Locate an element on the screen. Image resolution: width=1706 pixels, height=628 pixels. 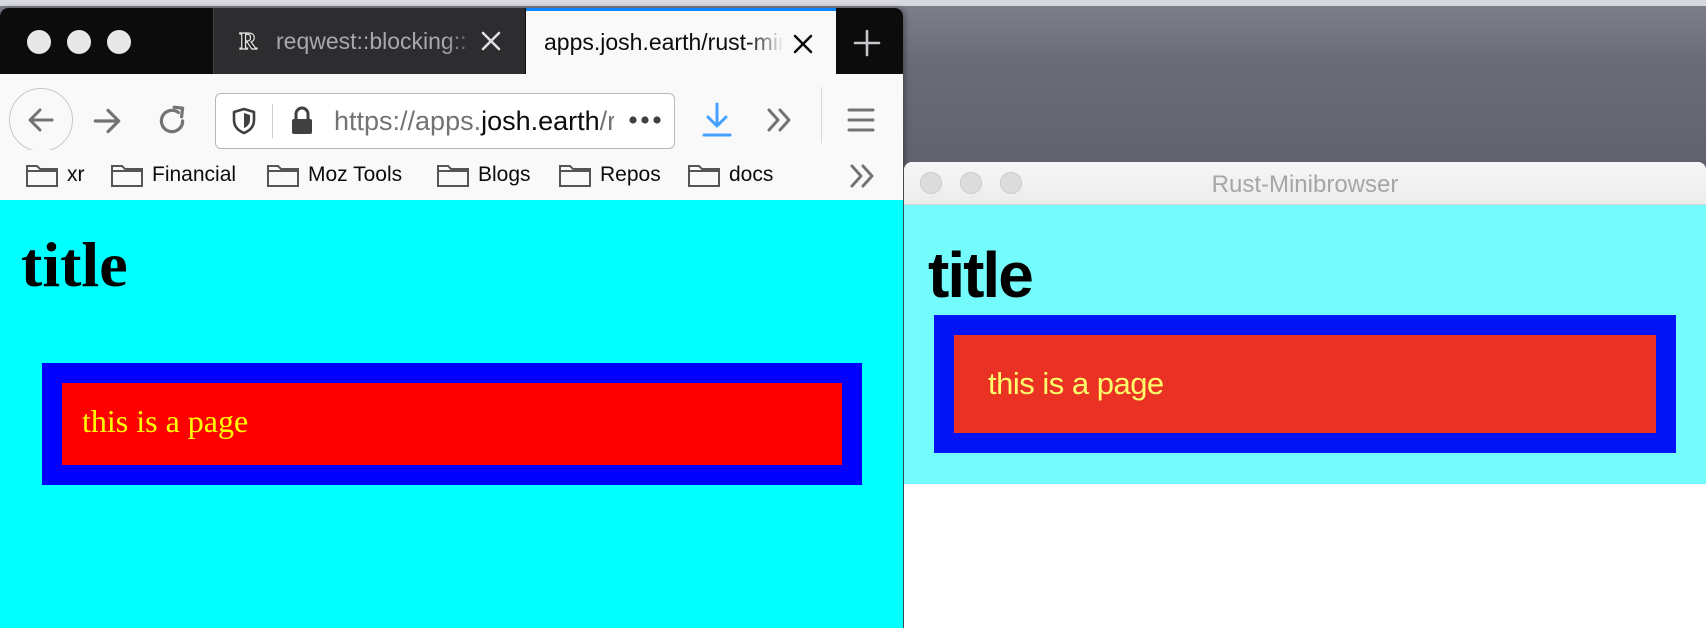
tab-label: reqwest::blocking:: is located at coordinates (371, 40).